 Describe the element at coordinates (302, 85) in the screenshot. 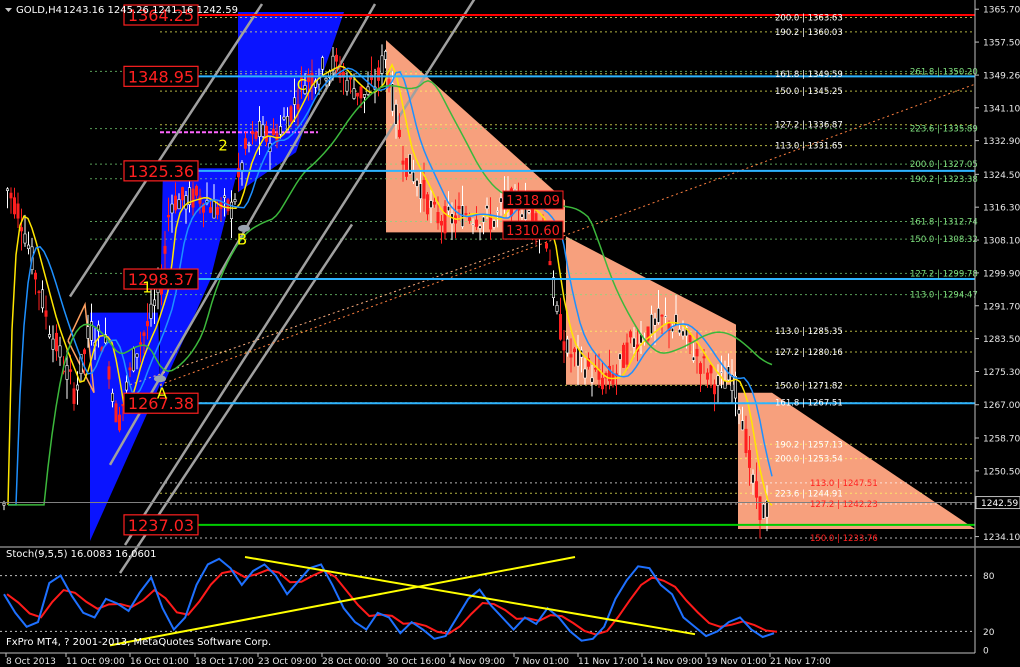

I see `wave-label: C` at that location.